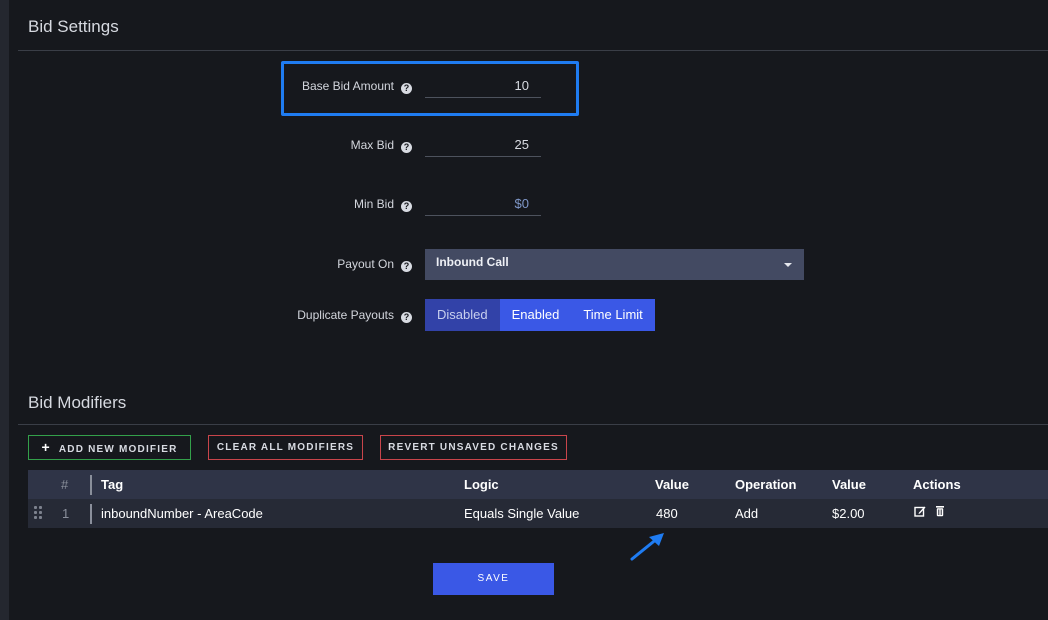 This screenshot has width=1048, height=620. I want to click on bid-settings-divider, so click(533, 50).